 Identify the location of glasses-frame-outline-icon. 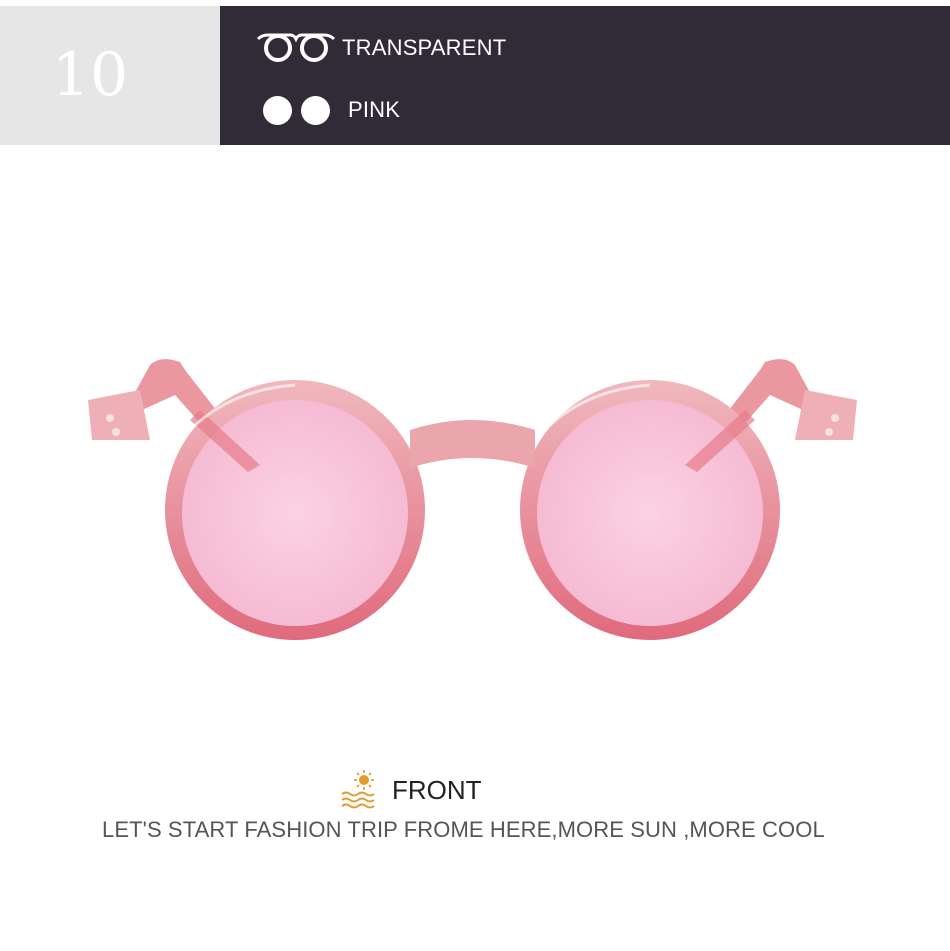
(296, 47).